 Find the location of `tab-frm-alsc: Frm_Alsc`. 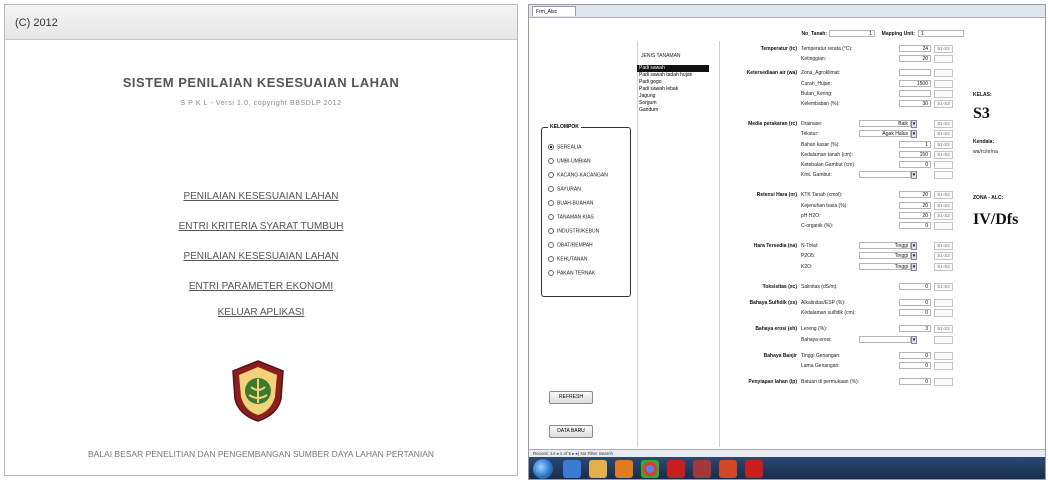

tab-frm-alsc: Frm_Alsc is located at coordinates (554, 11).